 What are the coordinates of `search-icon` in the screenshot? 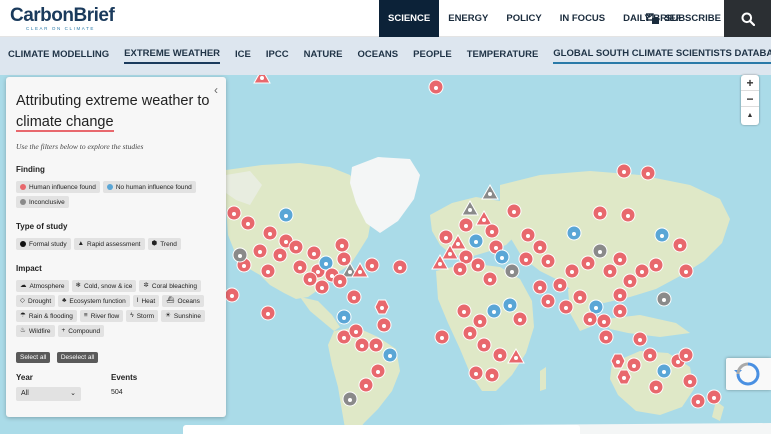 It's located at (748, 19).